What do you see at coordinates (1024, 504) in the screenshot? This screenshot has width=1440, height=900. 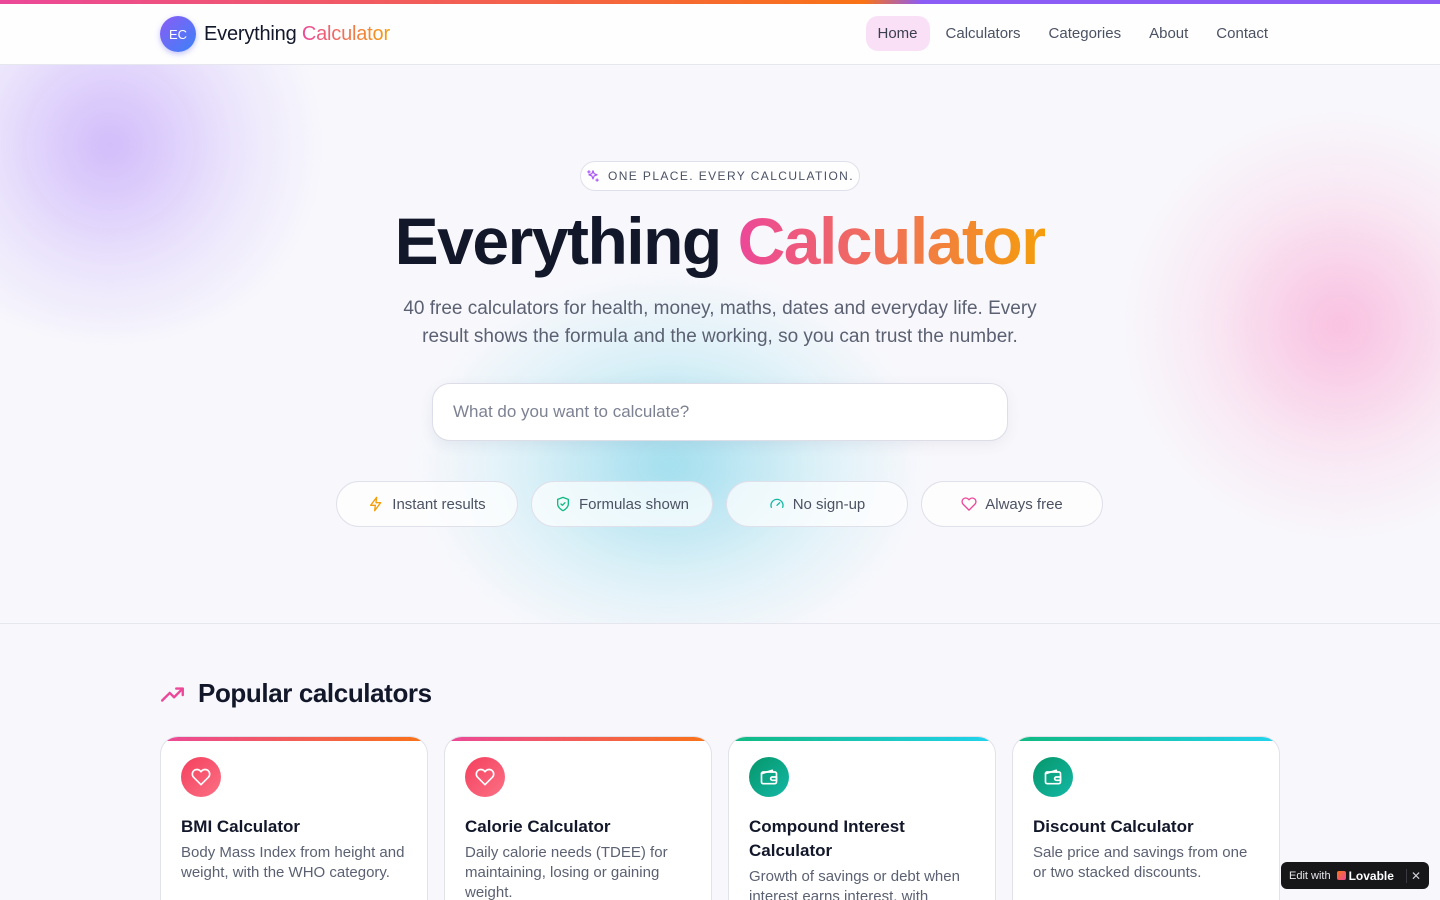 I see `feature-label: Always free` at bounding box center [1024, 504].